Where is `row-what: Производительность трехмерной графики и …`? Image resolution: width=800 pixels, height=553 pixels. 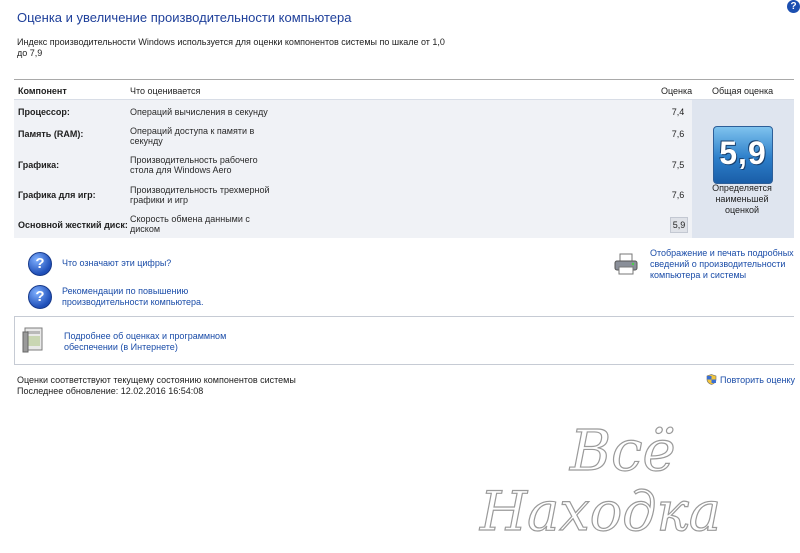
row-what: Производительность трехмерной графики и … is located at coordinates (200, 195).